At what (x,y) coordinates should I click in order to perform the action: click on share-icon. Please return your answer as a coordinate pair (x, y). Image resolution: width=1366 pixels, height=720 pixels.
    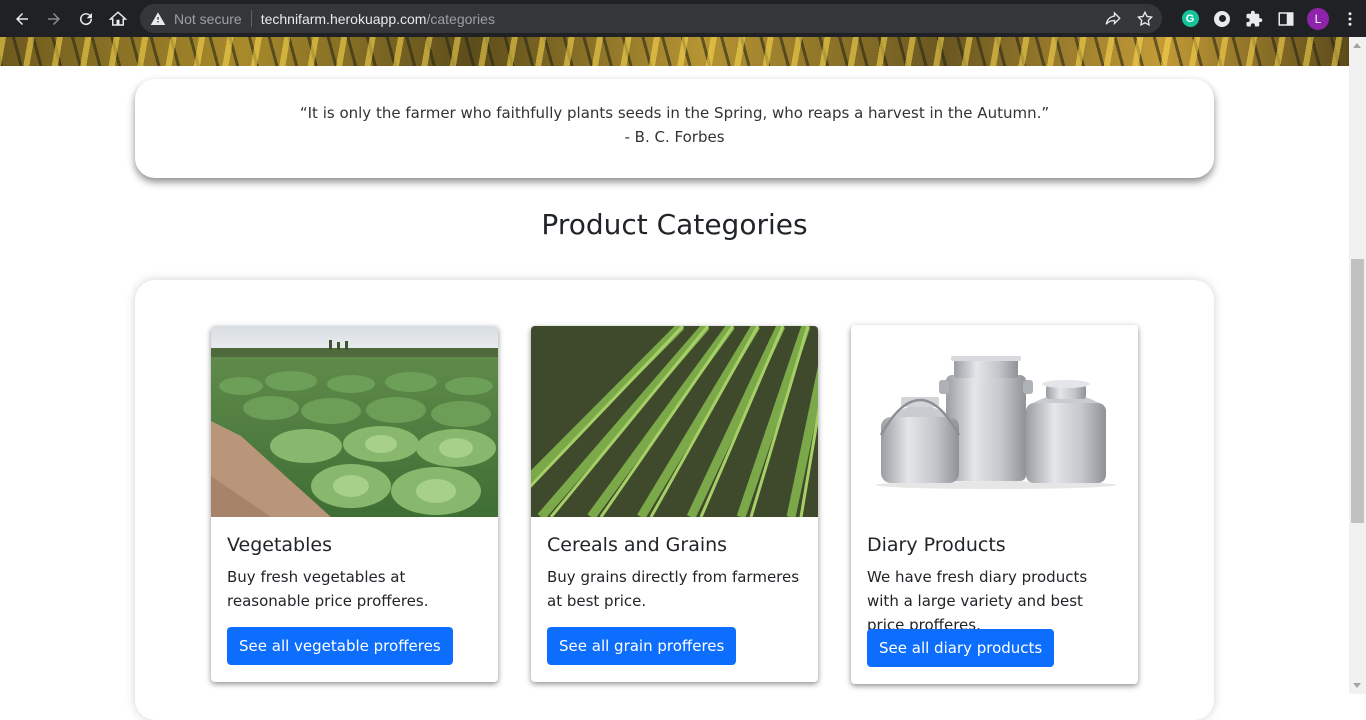
    Looking at the image, I should click on (1113, 19).